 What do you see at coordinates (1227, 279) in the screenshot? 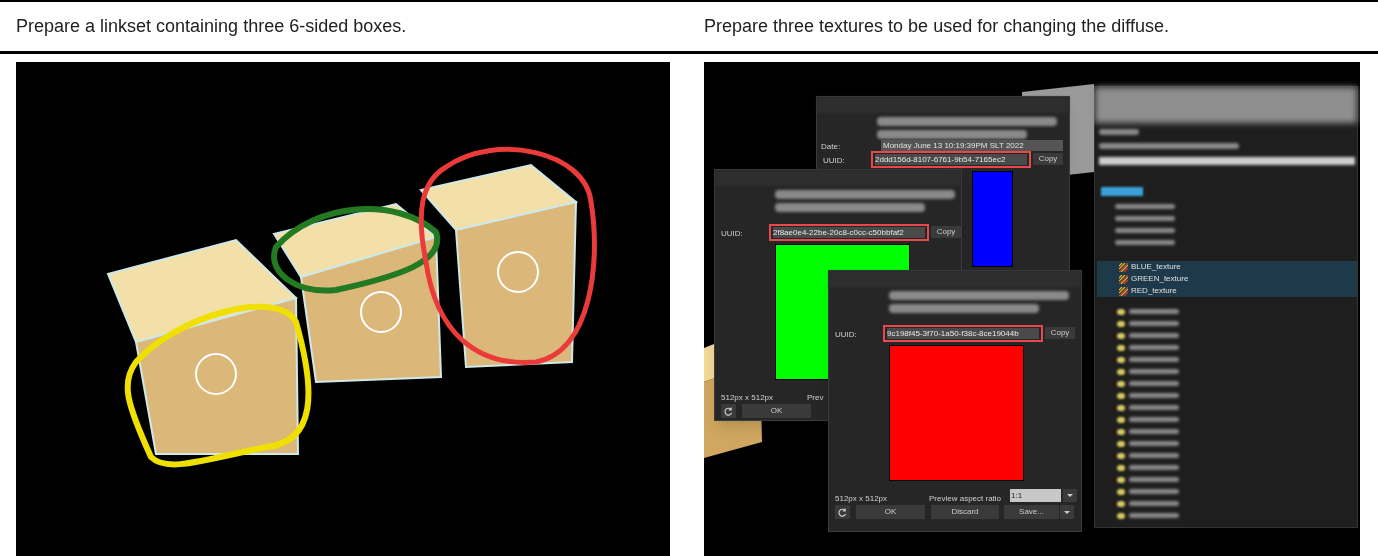
I see `inventory-item: GREEN_texture` at bounding box center [1227, 279].